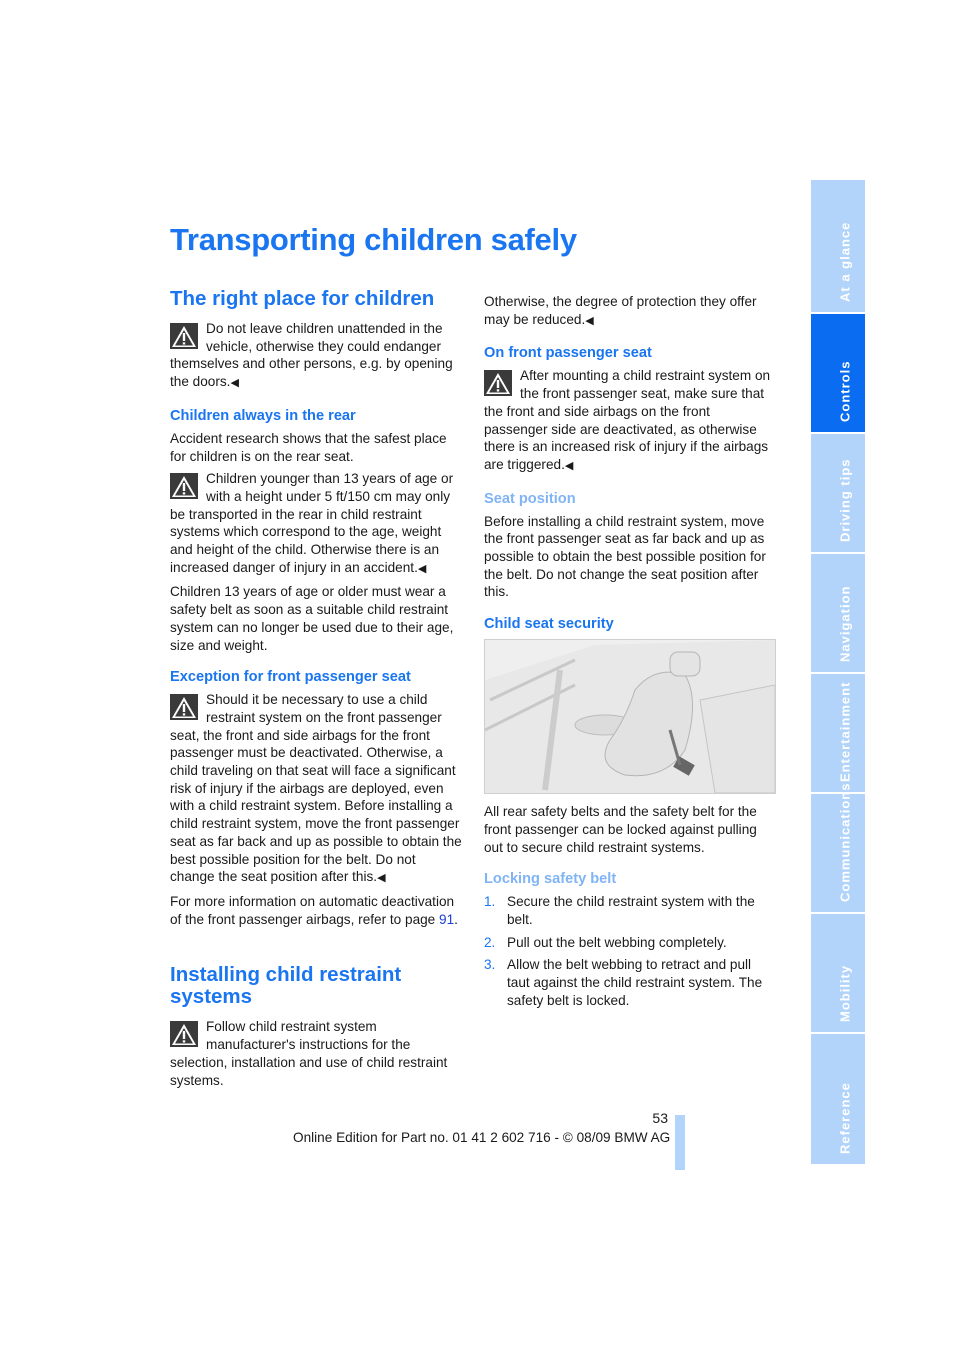  I want to click on tab-mobility: Mobility, so click(838, 973).